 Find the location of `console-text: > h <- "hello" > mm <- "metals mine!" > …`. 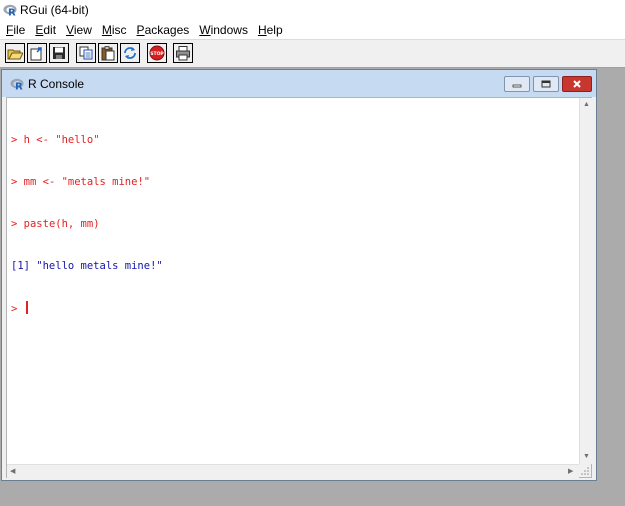

console-text: > h <- "hello" > mm <- "metals mine!" > … is located at coordinates (87, 224).